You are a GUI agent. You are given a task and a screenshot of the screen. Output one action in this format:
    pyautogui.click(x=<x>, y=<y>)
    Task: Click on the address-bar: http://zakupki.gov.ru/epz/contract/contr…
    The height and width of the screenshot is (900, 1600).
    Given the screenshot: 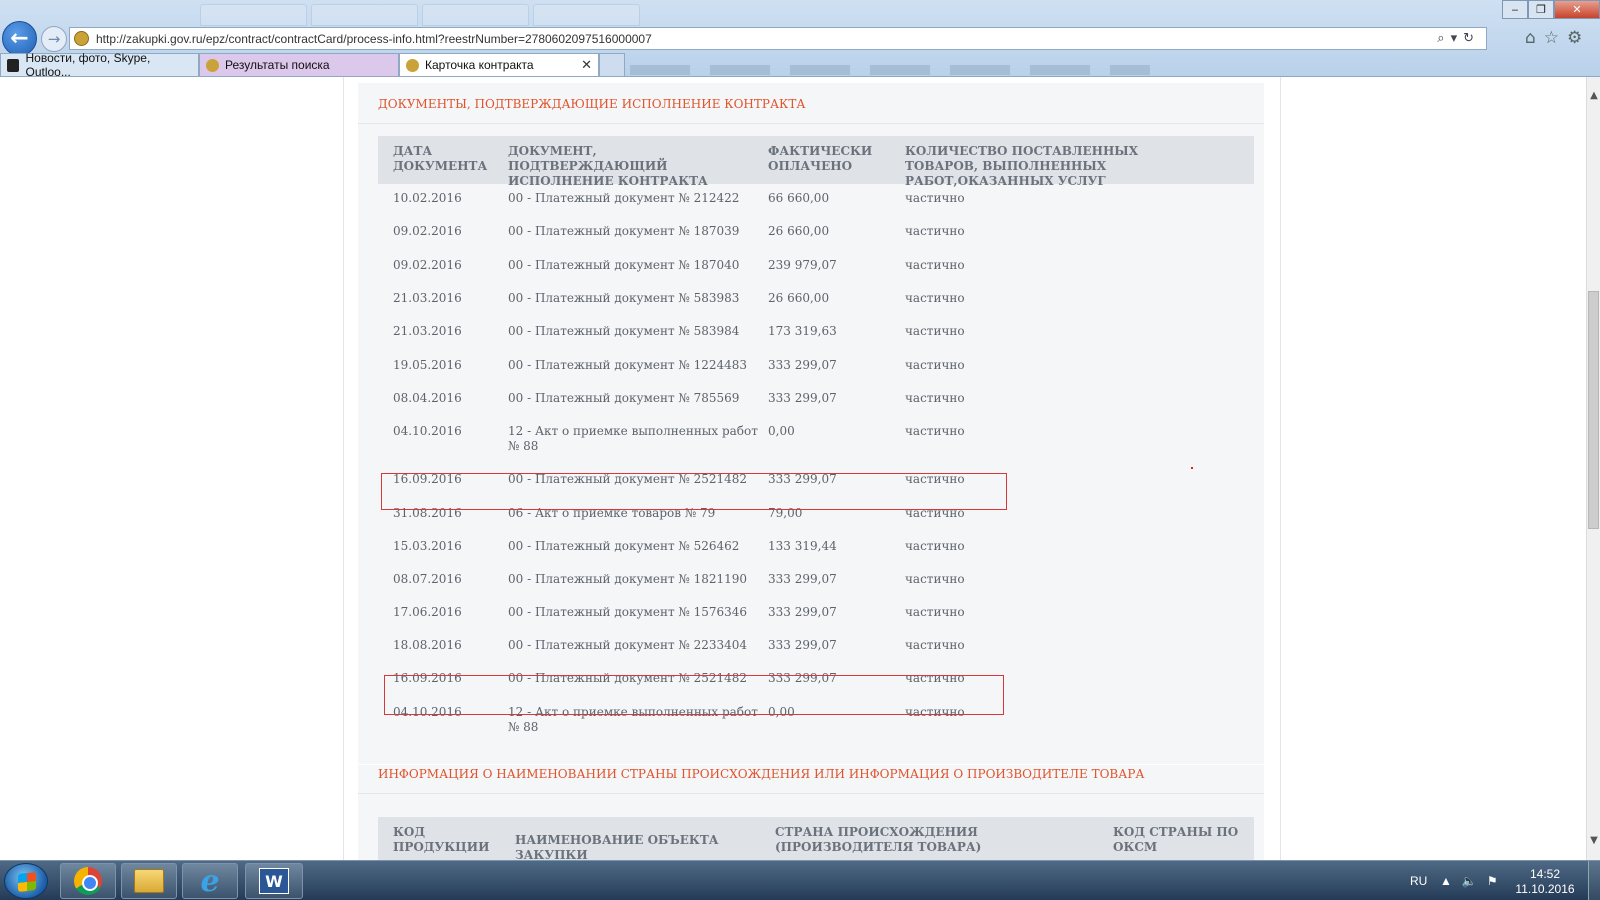 What is the action you would take?
    pyautogui.click(x=778, y=38)
    